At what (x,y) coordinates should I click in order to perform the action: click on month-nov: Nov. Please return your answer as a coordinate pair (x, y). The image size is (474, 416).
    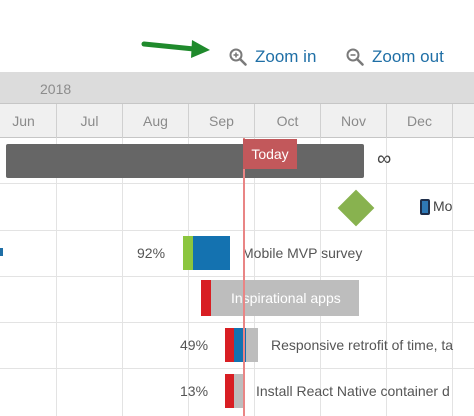
    Looking at the image, I should click on (353, 121).